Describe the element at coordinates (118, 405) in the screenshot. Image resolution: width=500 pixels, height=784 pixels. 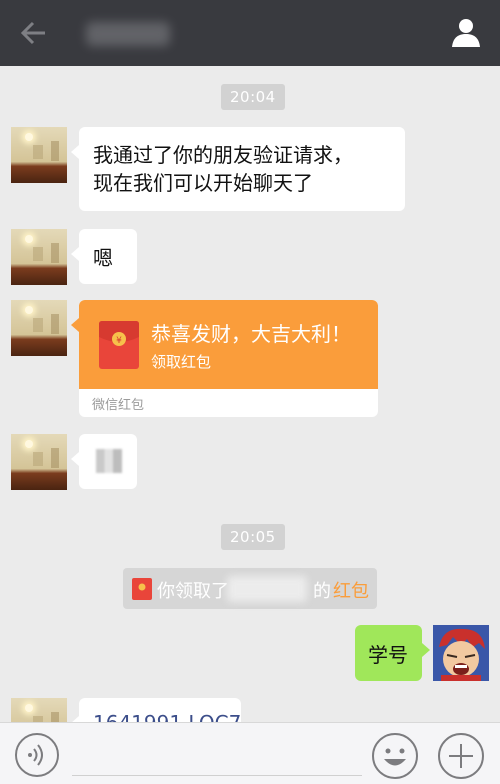
I see `red-packet-footer: 微信红包` at that location.